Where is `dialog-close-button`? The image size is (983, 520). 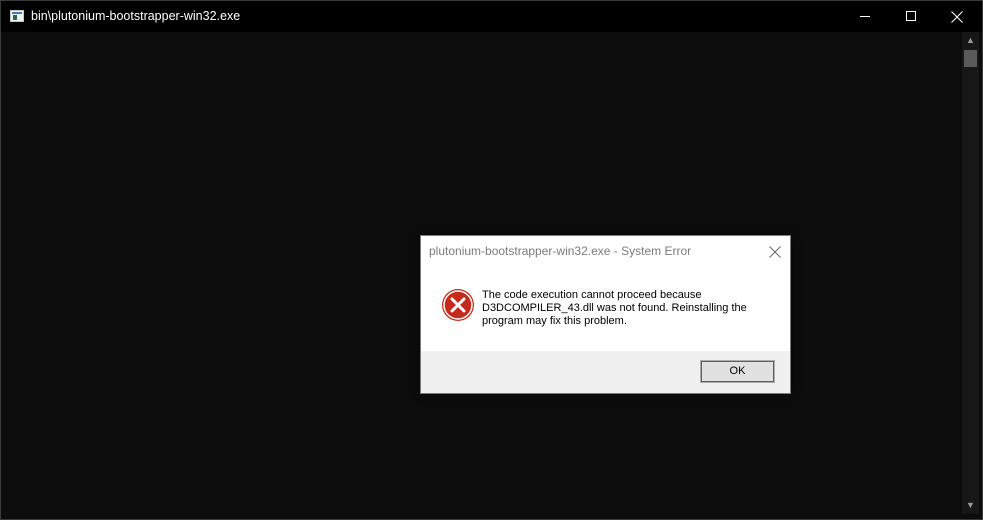 dialog-close-button is located at coordinates (775, 252).